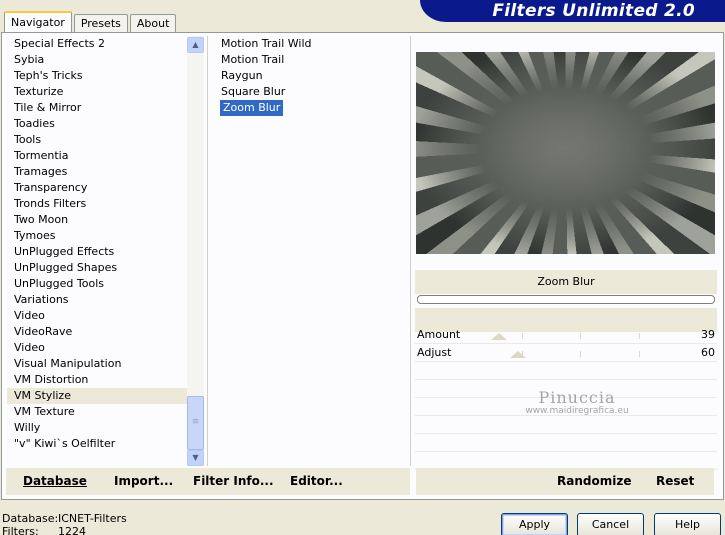  Describe the element at coordinates (195, 458) in the screenshot. I see `scroll-down-arrow-icon: ▼` at that location.